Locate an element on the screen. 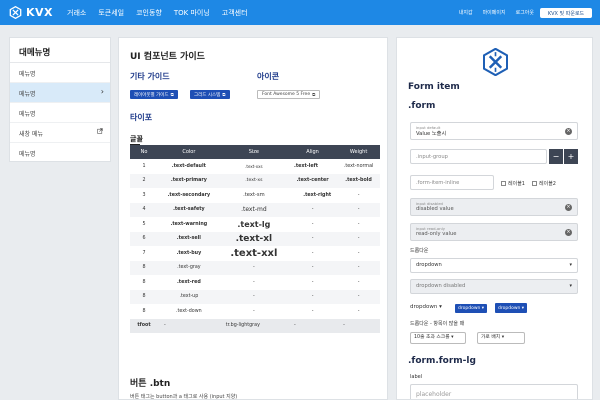 The image size is (600, 400). cell: .text-md is located at coordinates (253, 209).